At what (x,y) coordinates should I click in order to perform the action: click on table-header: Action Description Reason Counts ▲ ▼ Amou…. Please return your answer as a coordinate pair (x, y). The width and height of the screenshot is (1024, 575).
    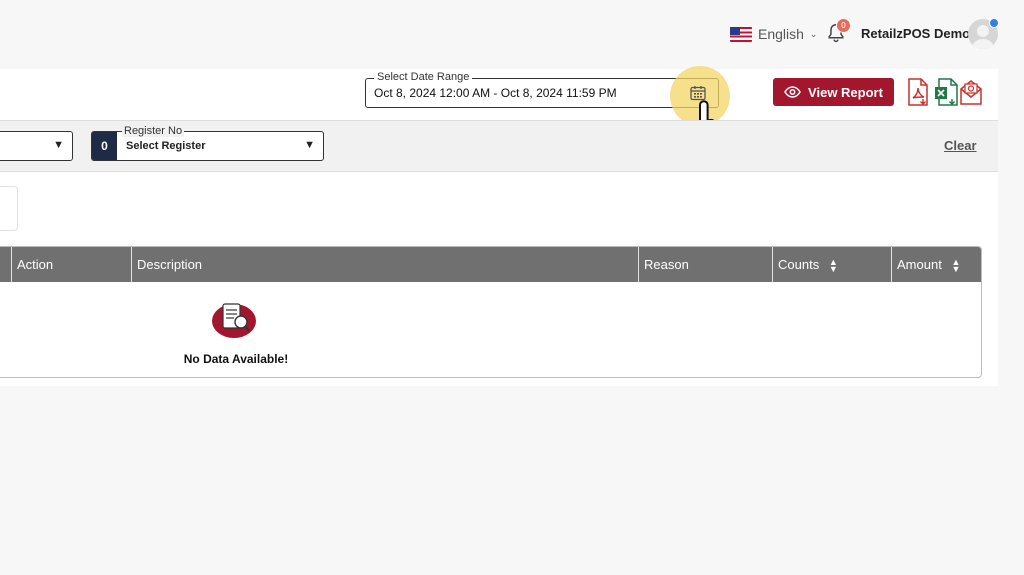
    Looking at the image, I should click on (490, 264).